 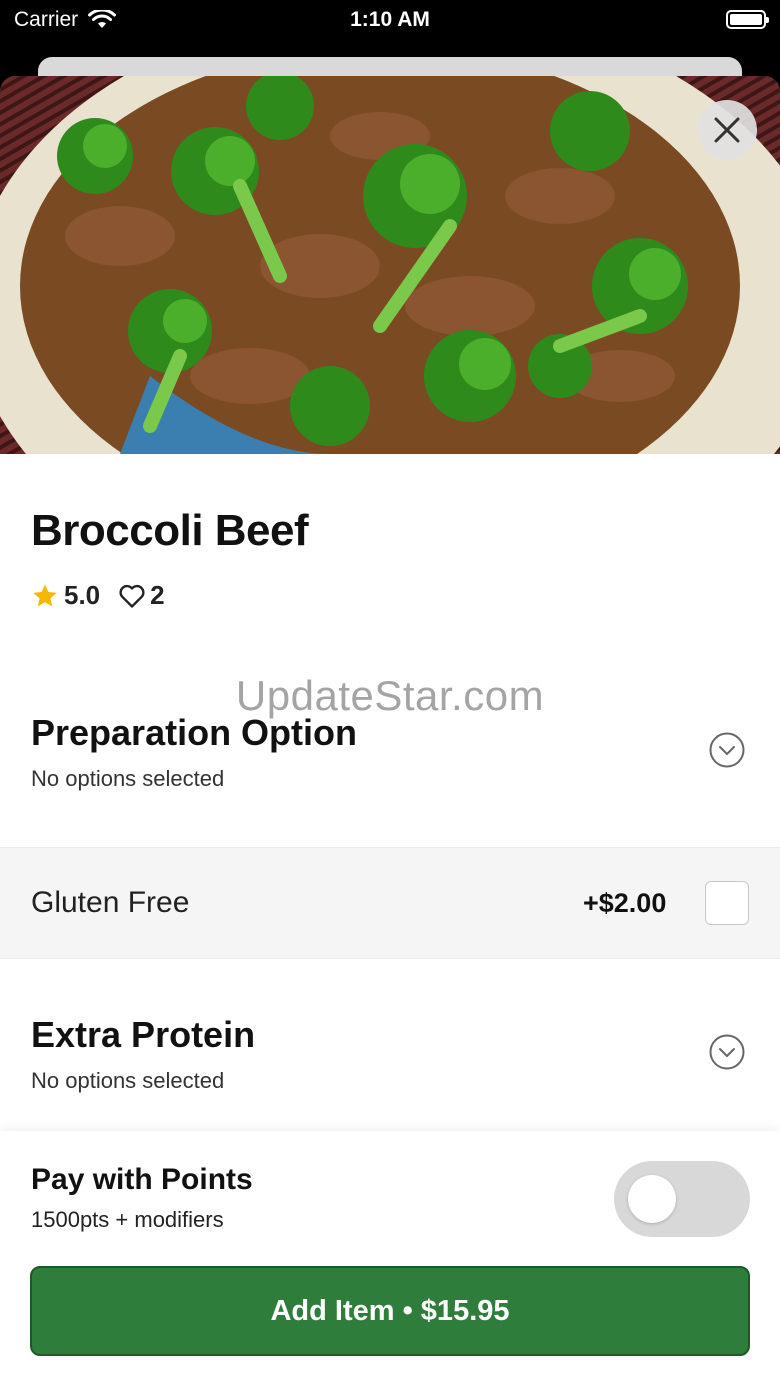 I want to click on option-checkbox, so click(x=727, y=903).